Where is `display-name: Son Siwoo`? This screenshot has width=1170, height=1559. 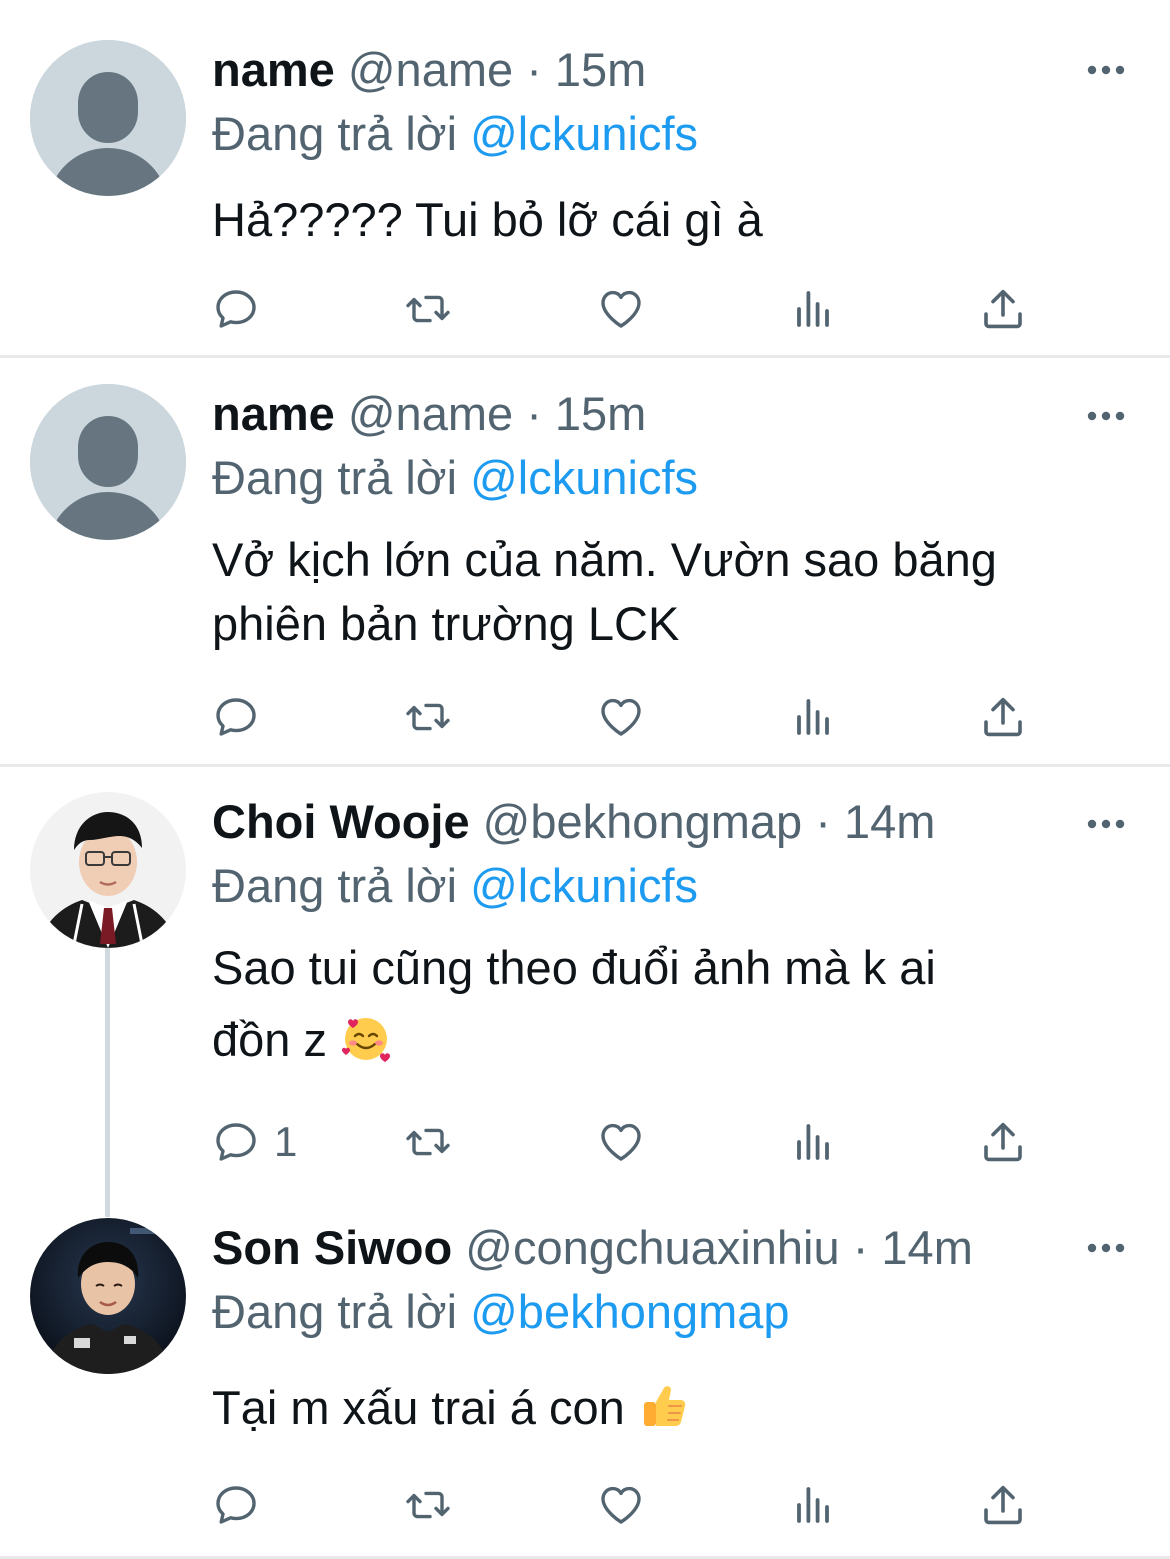
display-name: Son Siwoo is located at coordinates (332, 1247).